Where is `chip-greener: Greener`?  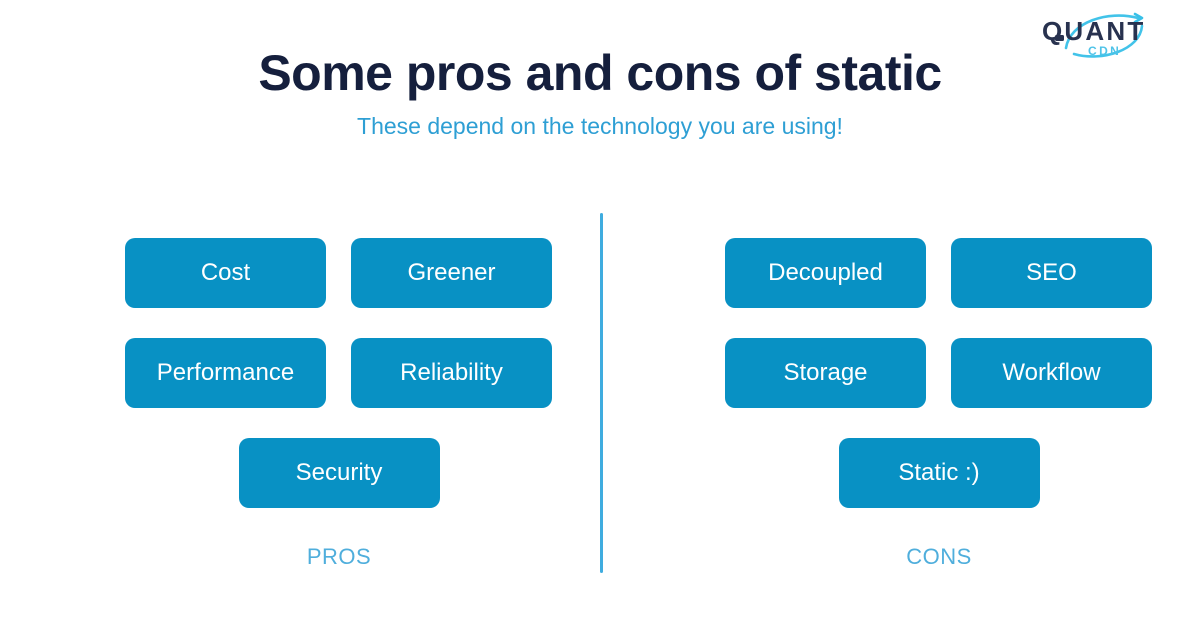
chip-greener: Greener is located at coordinates (451, 273).